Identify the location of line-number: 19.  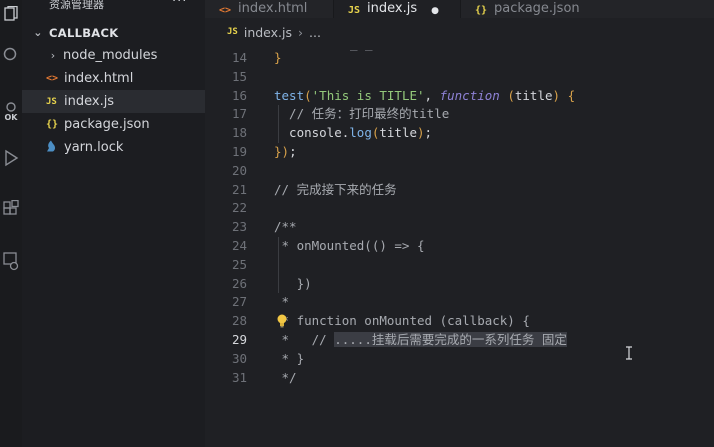
(239, 151).